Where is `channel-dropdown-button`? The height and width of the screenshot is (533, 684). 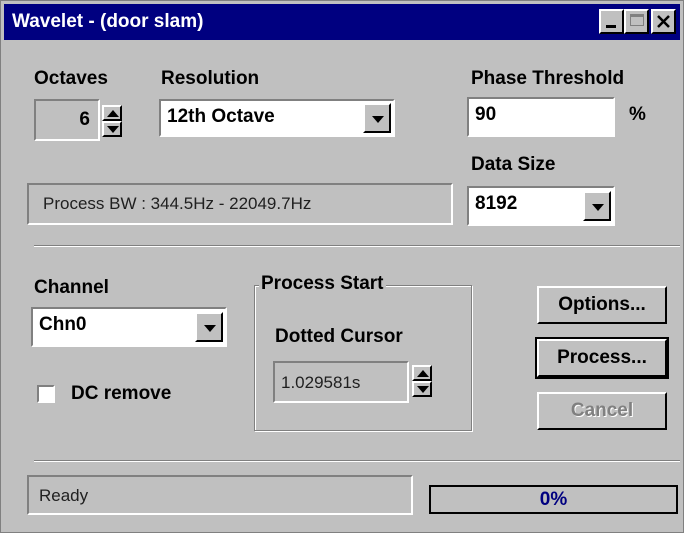
channel-dropdown-button is located at coordinates (209, 327).